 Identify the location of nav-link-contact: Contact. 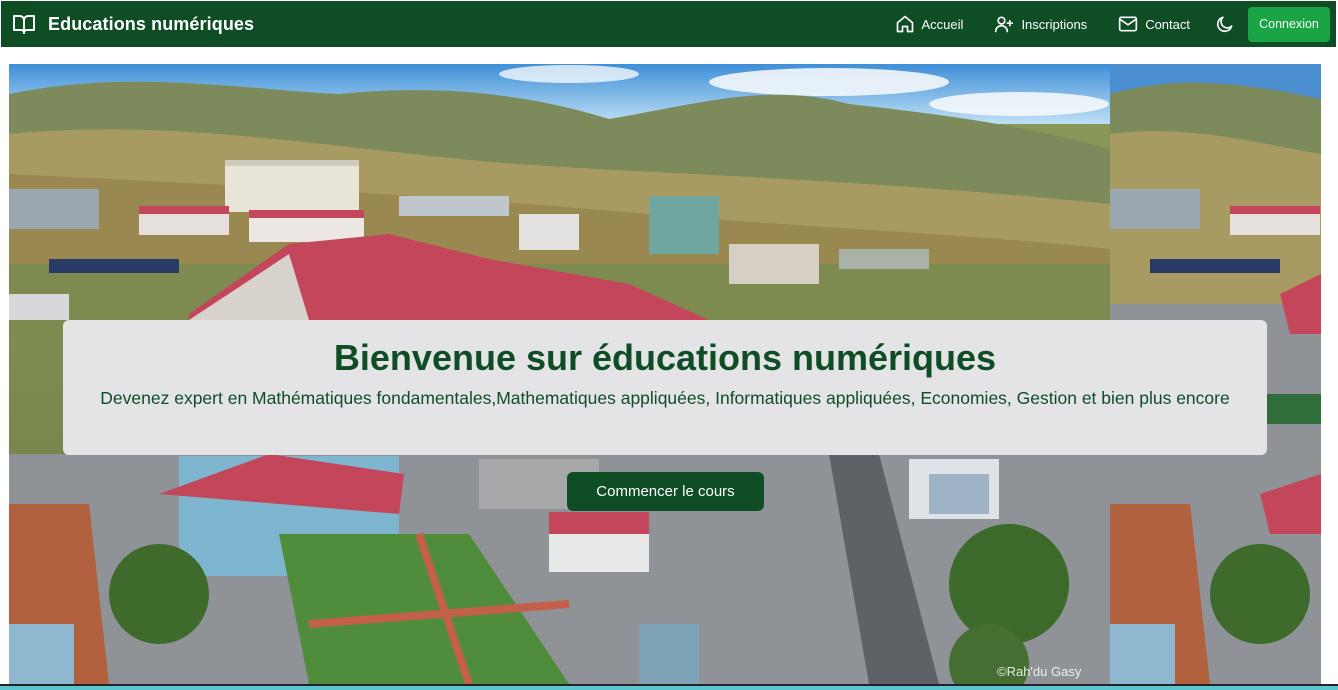
(1154, 24).